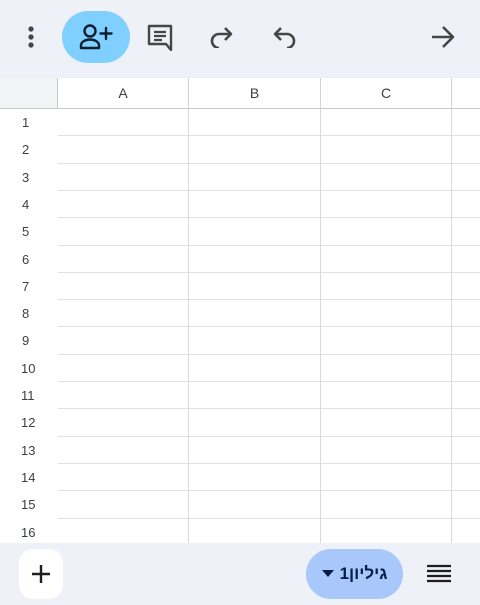 This screenshot has width=480, height=605. I want to click on cell-a16, so click(123, 531).